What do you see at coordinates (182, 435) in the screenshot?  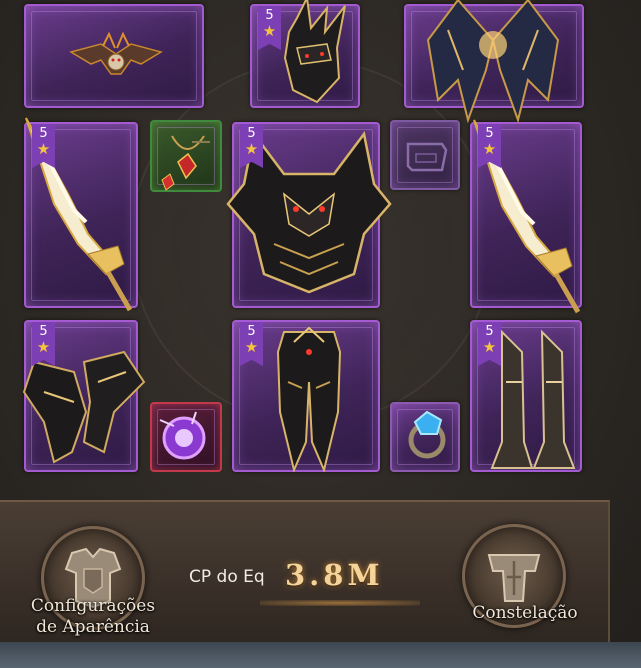 I see `purple-orb-ring-icon` at bounding box center [182, 435].